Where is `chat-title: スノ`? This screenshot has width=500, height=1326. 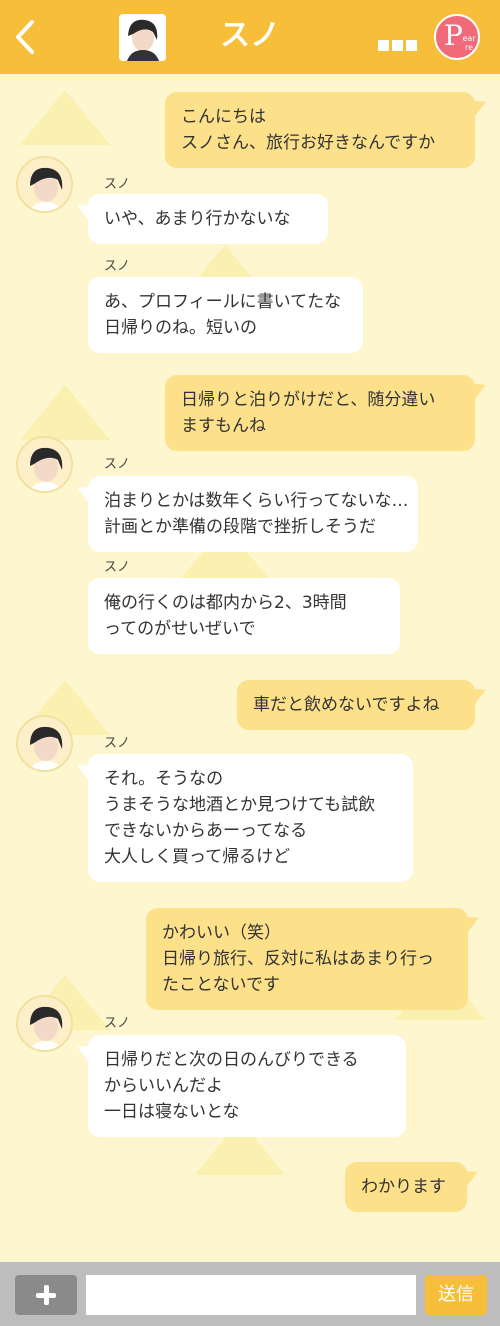 chat-title: スノ is located at coordinates (250, 35).